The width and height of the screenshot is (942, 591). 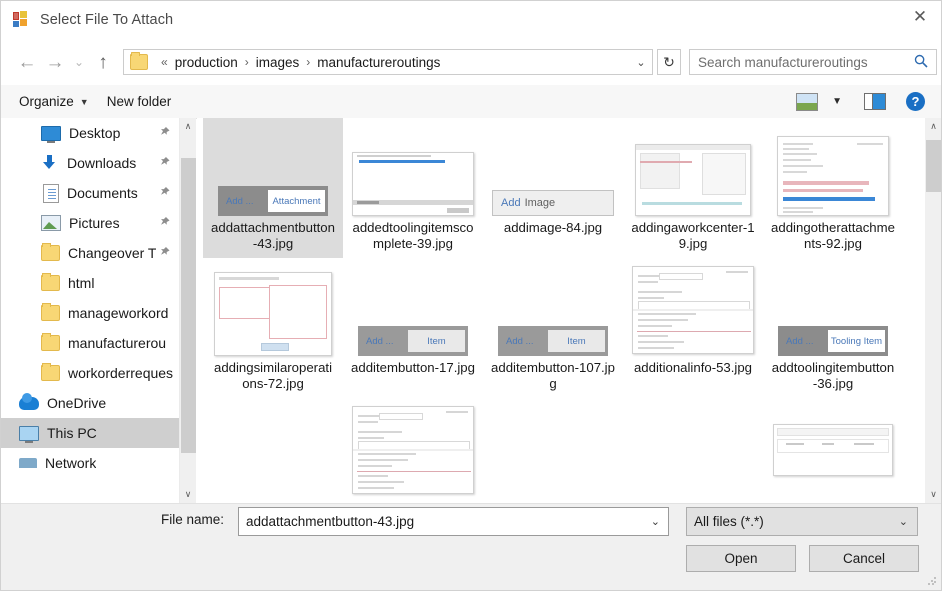 I want to click on file-item: addingaworkcenter-19.jpg, so click(x=693, y=188).